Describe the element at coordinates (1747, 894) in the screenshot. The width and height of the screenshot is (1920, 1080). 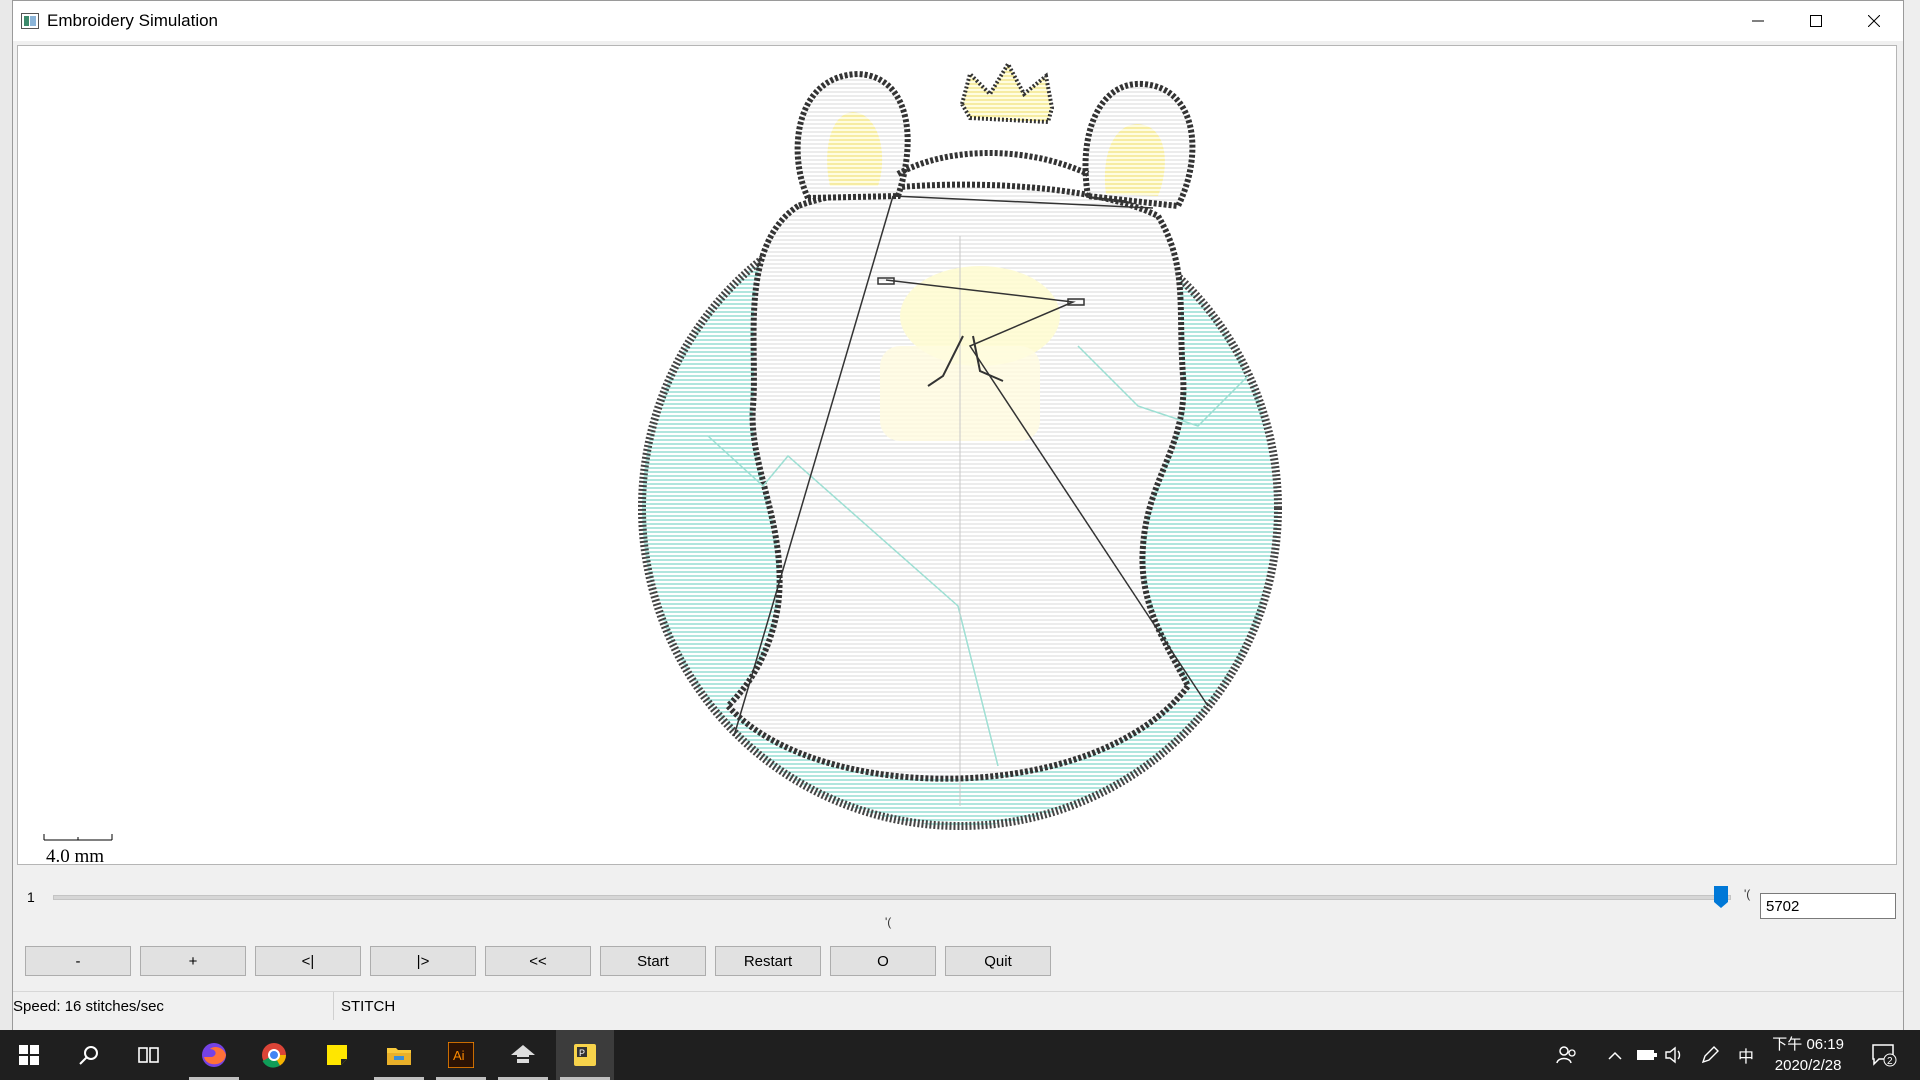
I see `slider-tick-label: '(` at that location.